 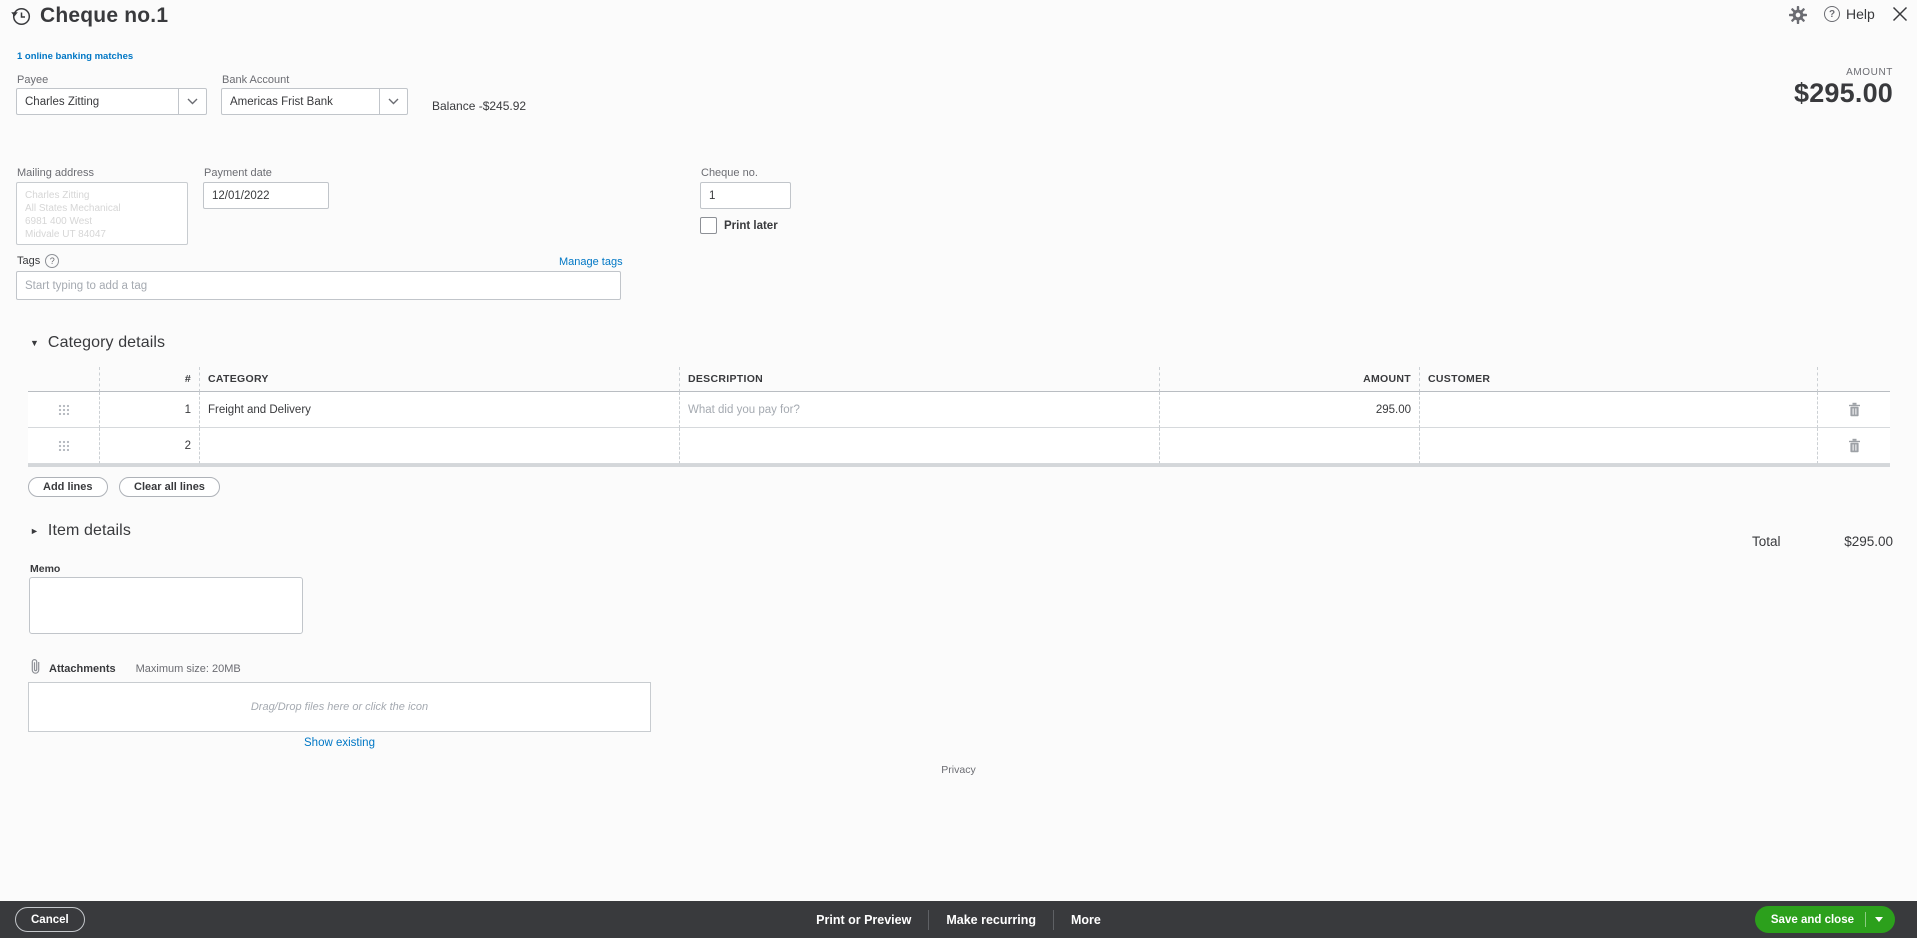 I want to click on help-label: Help, so click(x=1860, y=14).